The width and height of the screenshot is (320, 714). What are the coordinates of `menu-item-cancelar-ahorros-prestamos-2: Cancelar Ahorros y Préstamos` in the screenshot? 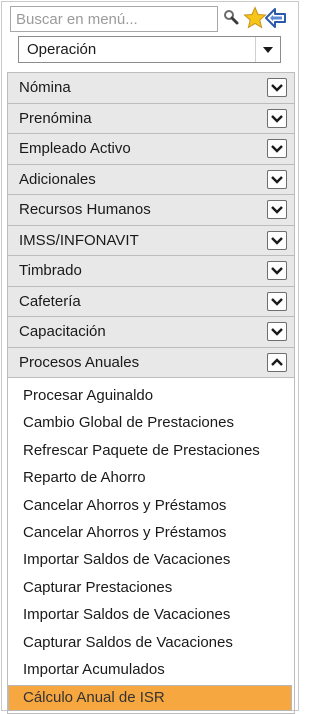 It's located at (151, 532).